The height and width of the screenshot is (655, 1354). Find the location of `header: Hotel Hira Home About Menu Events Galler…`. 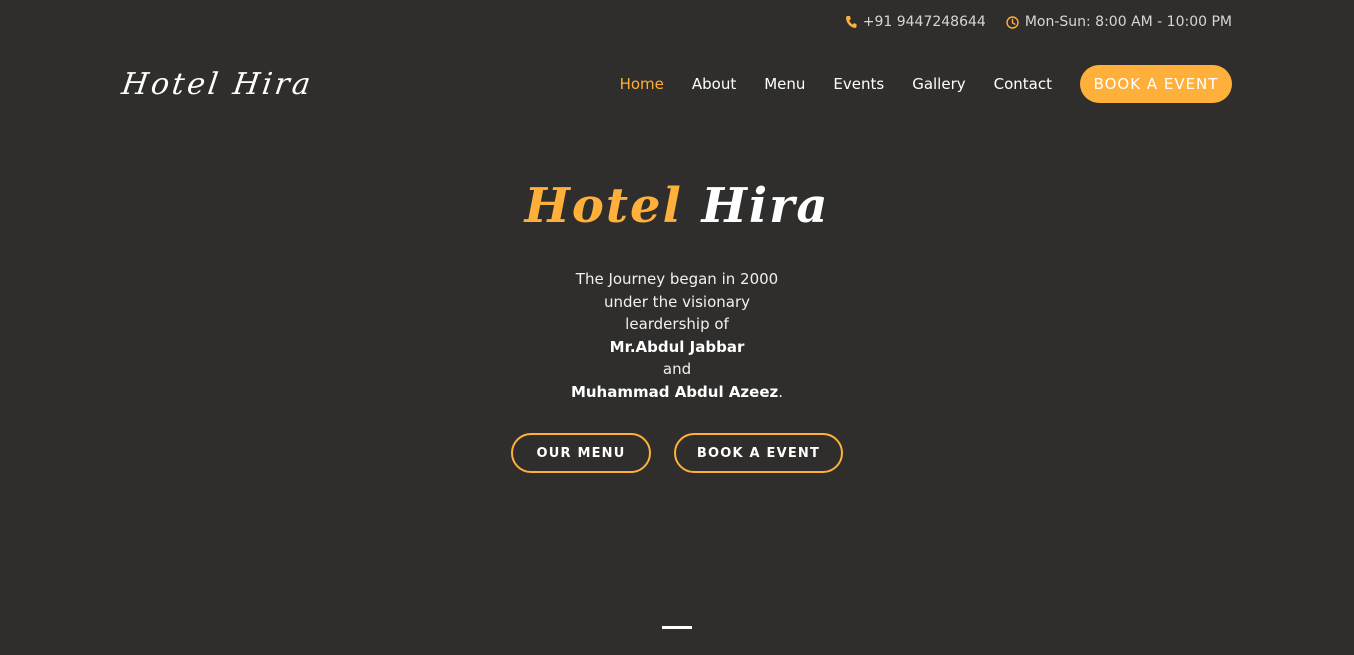

header: Hotel Hira Home About Menu Events Galler… is located at coordinates (676, 84).